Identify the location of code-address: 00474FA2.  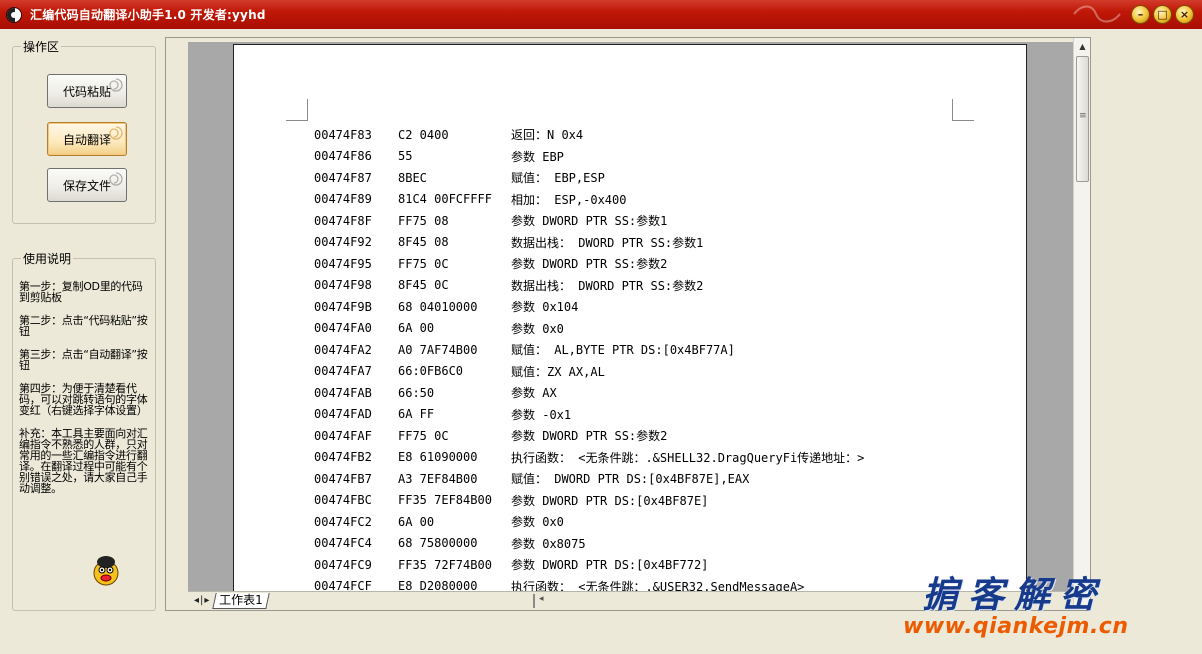
(343, 349).